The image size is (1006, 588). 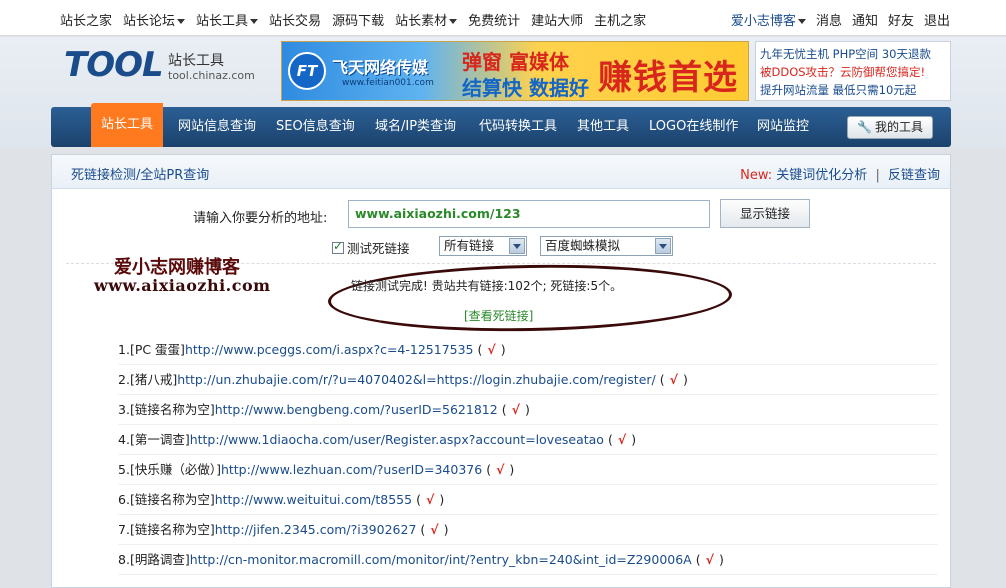 What do you see at coordinates (853, 90) in the screenshot?
I see `promo-link-3: 提升网站流量 最低只需10元起` at bounding box center [853, 90].